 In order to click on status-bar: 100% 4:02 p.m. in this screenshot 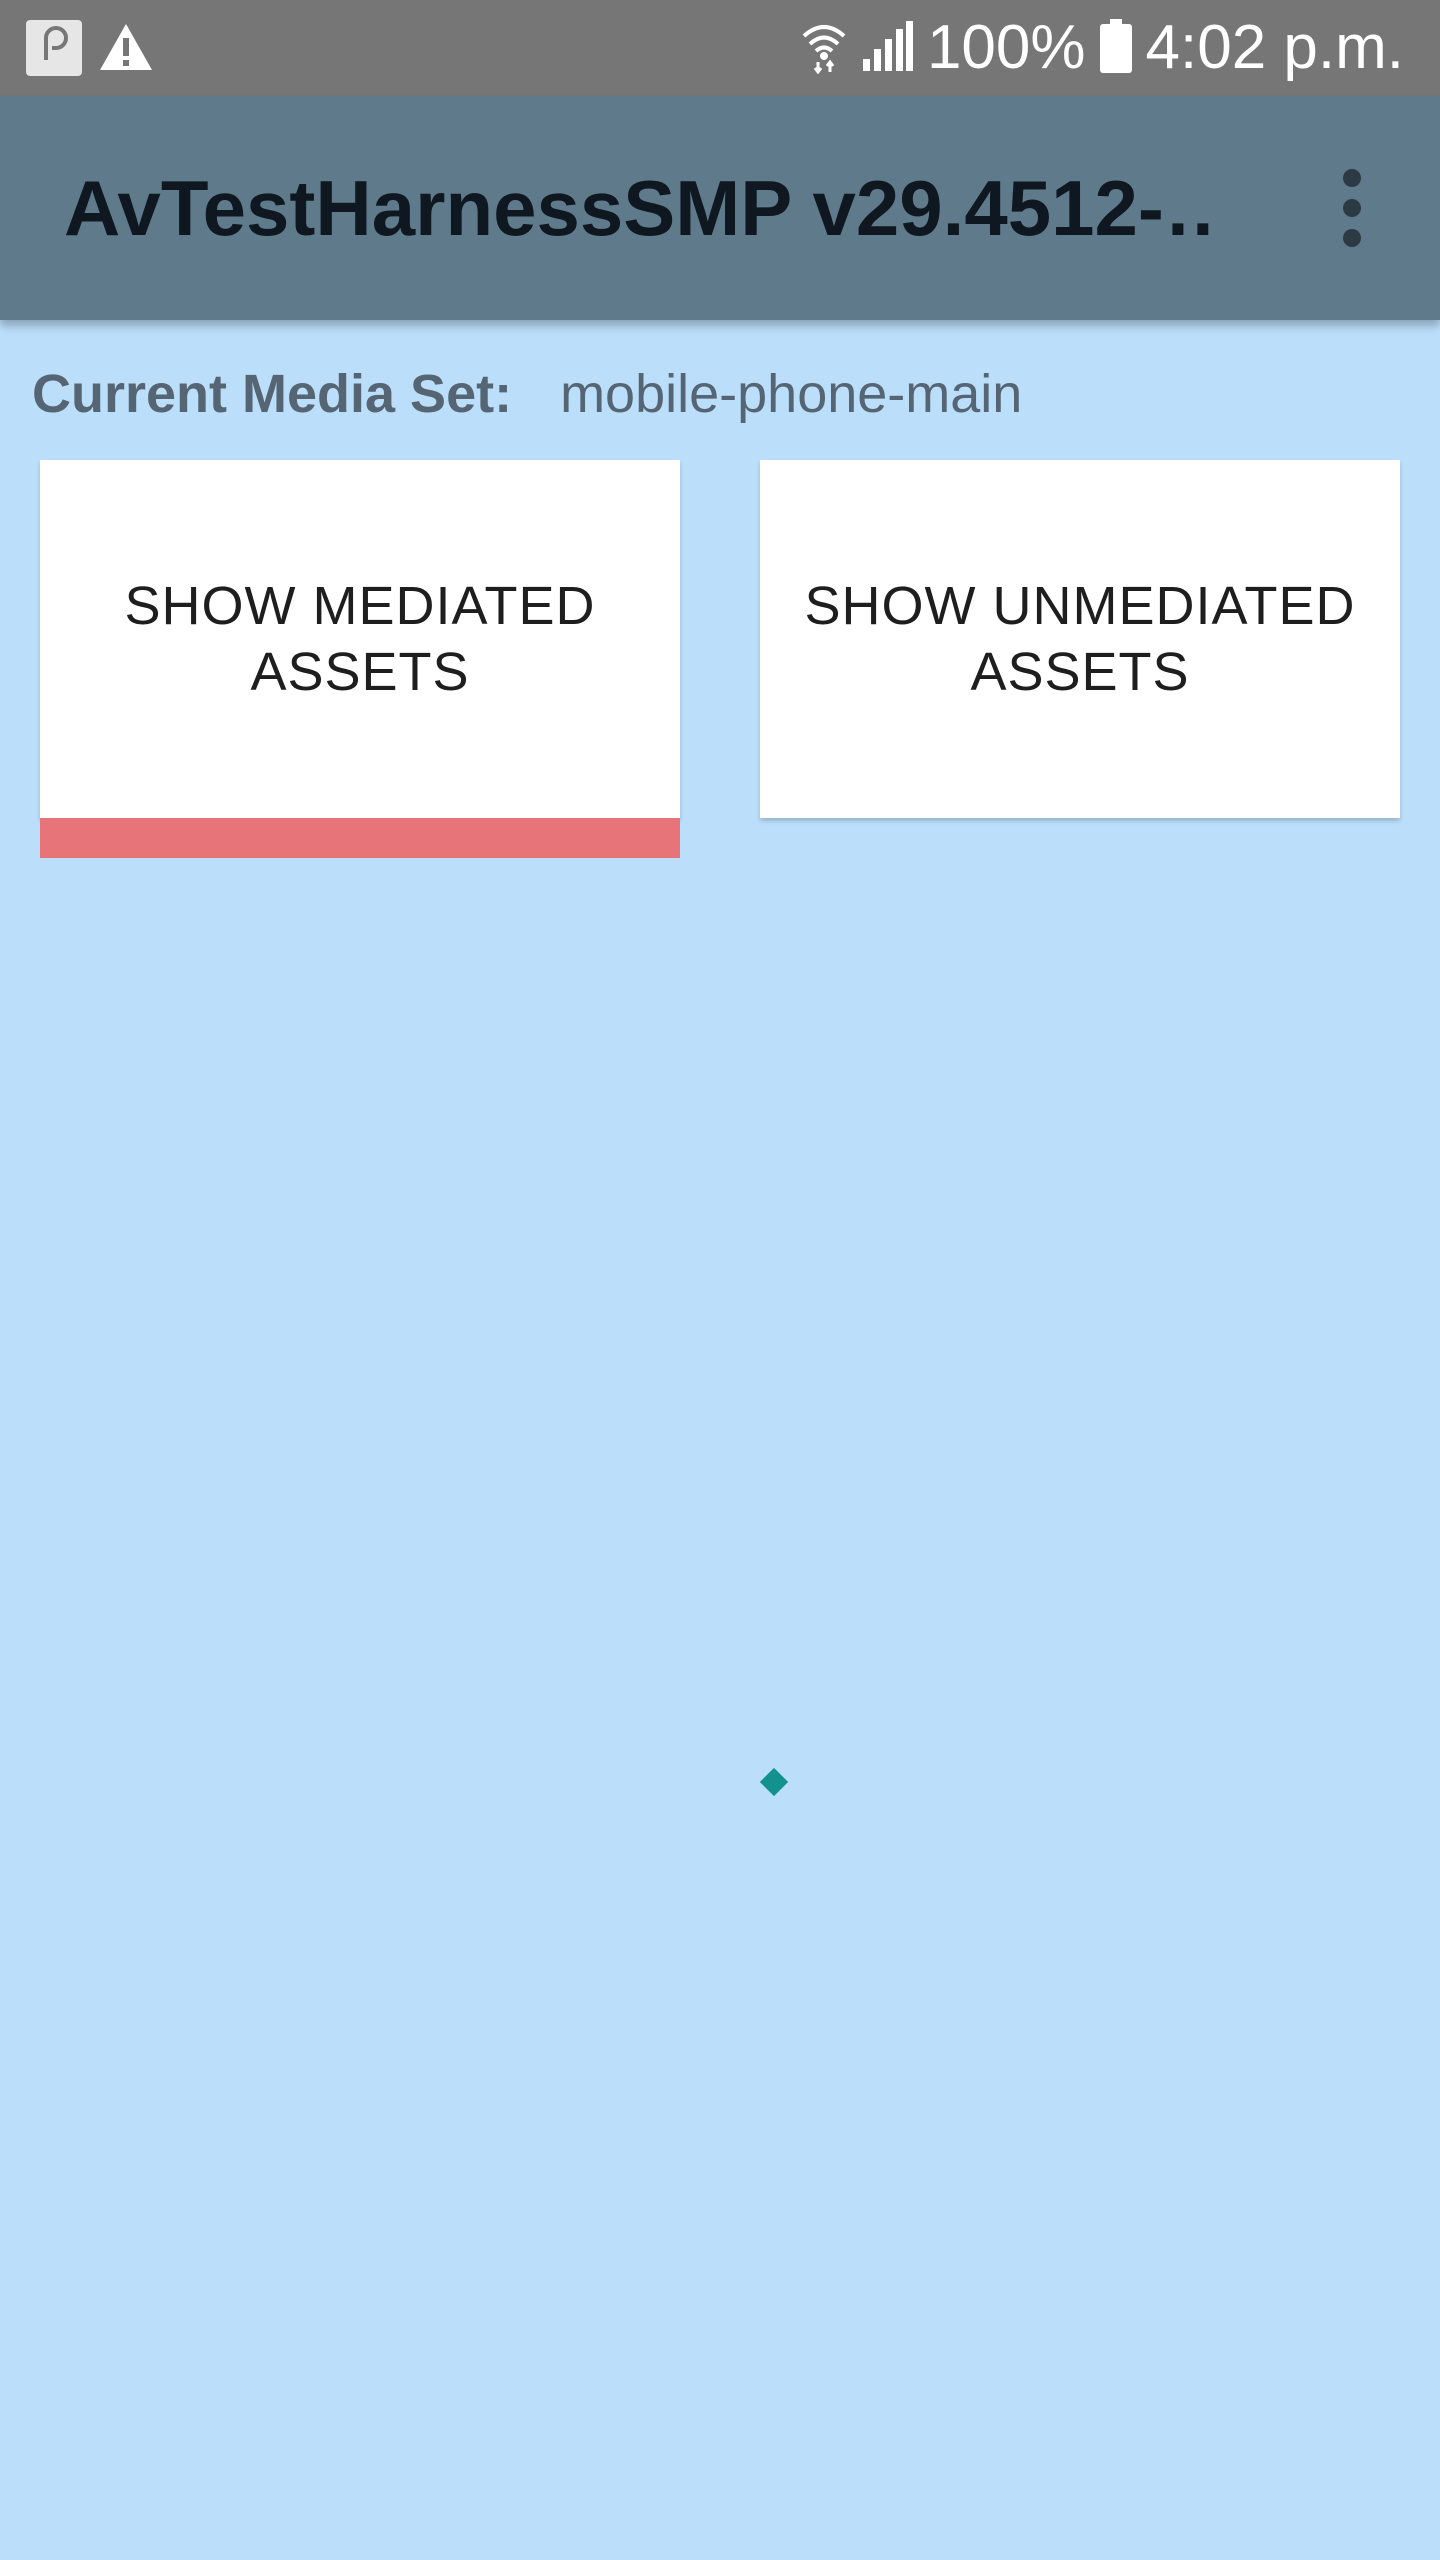, I will do `click(720, 48)`.